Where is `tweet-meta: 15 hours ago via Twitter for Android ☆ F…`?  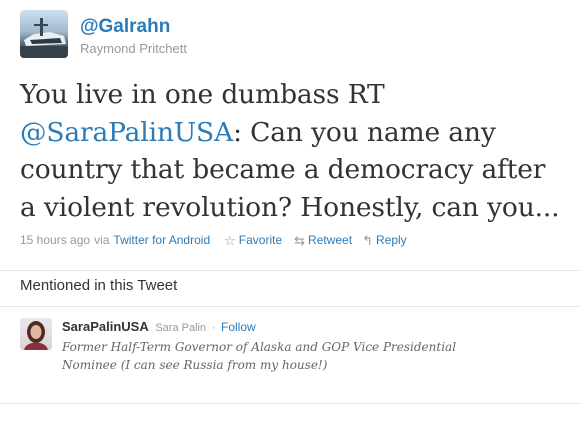 tweet-meta: 15 hours ago via Twitter for Android ☆ F… is located at coordinates (213, 240).